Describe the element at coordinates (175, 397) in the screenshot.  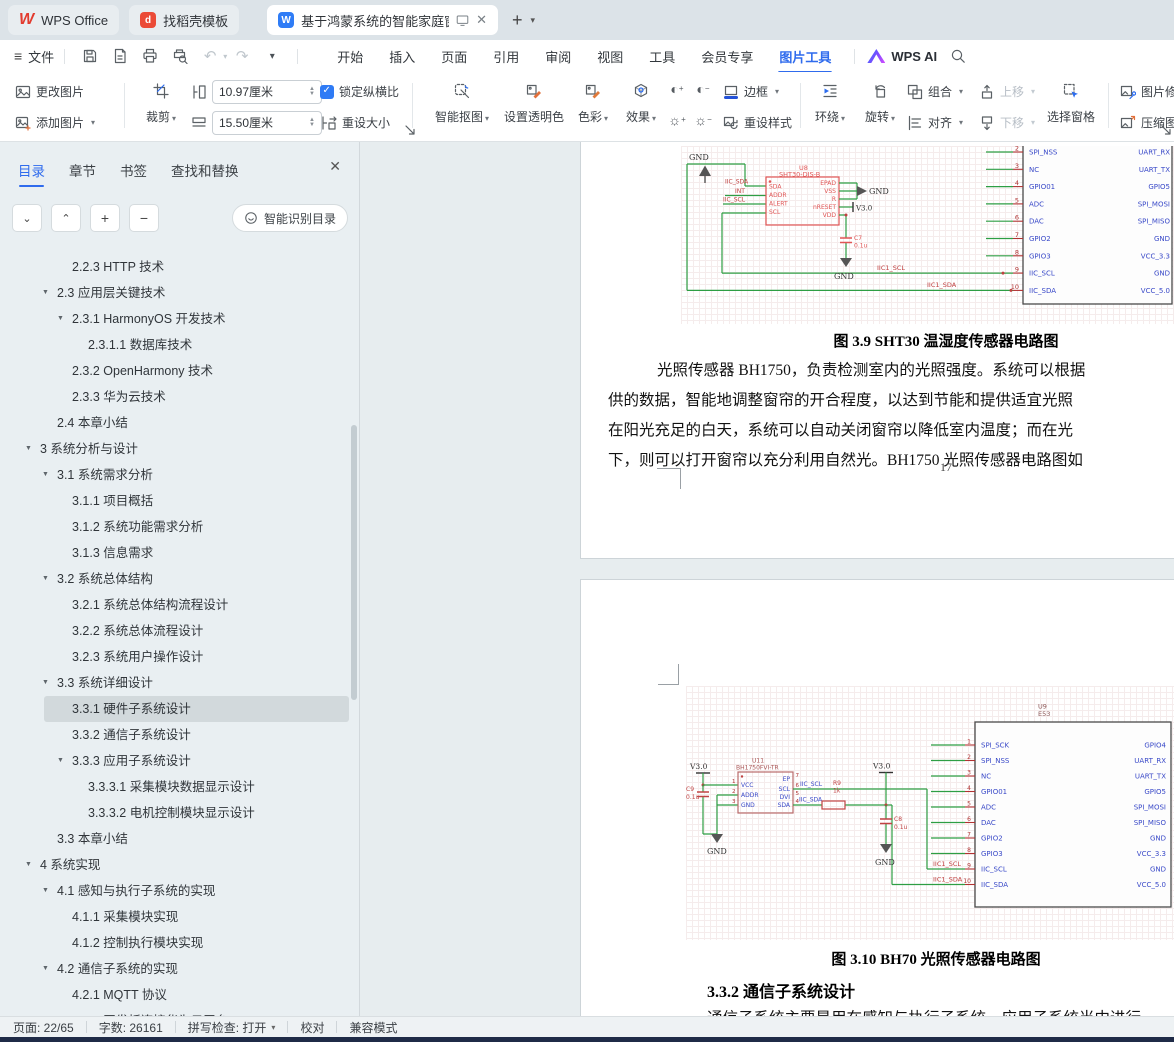
I see `toc-item: 2.3.3 华为云技术` at that location.